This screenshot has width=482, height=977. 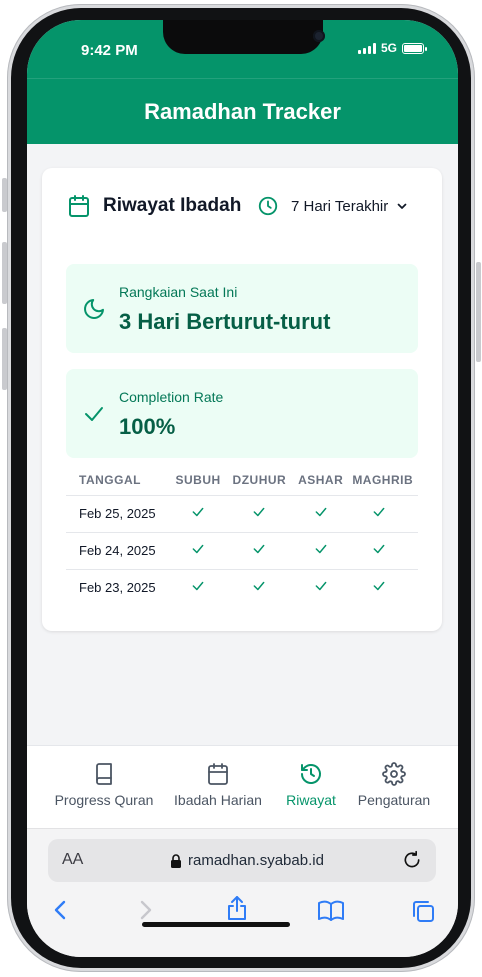 I want to click on silent-switch, so click(x=4, y=195).